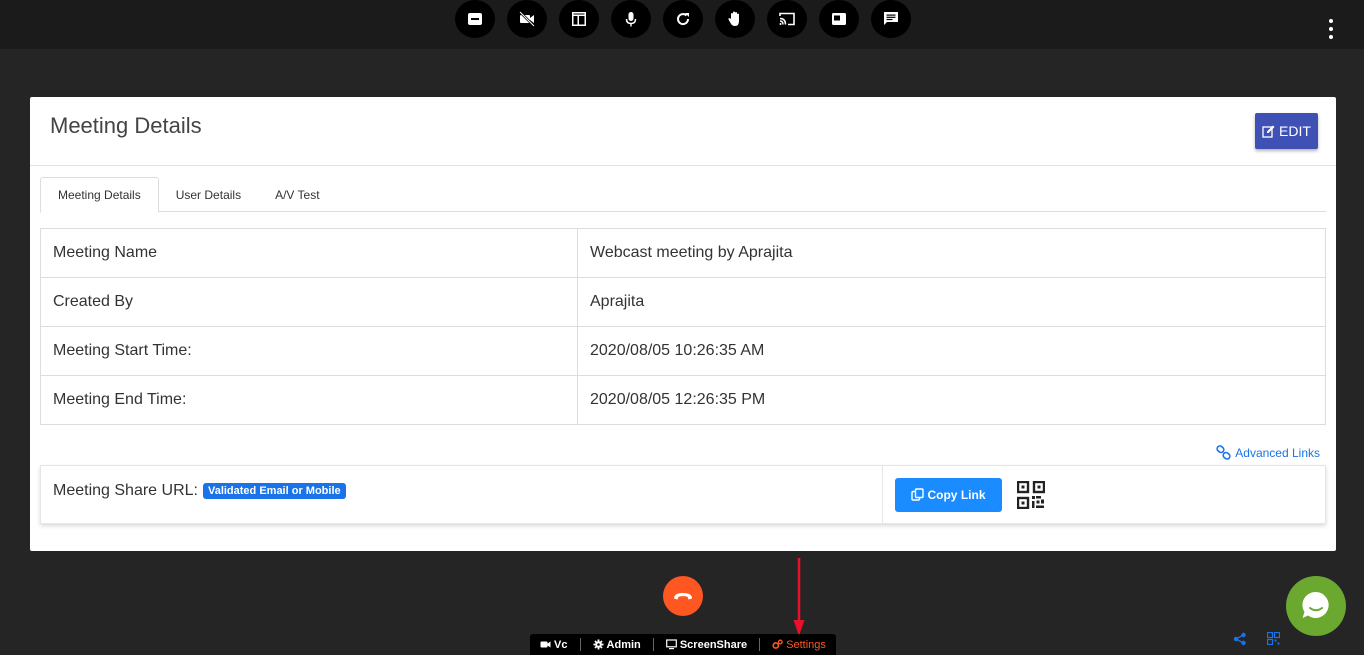 This screenshot has height=655, width=1364. I want to click on mic-icon, so click(631, 19).